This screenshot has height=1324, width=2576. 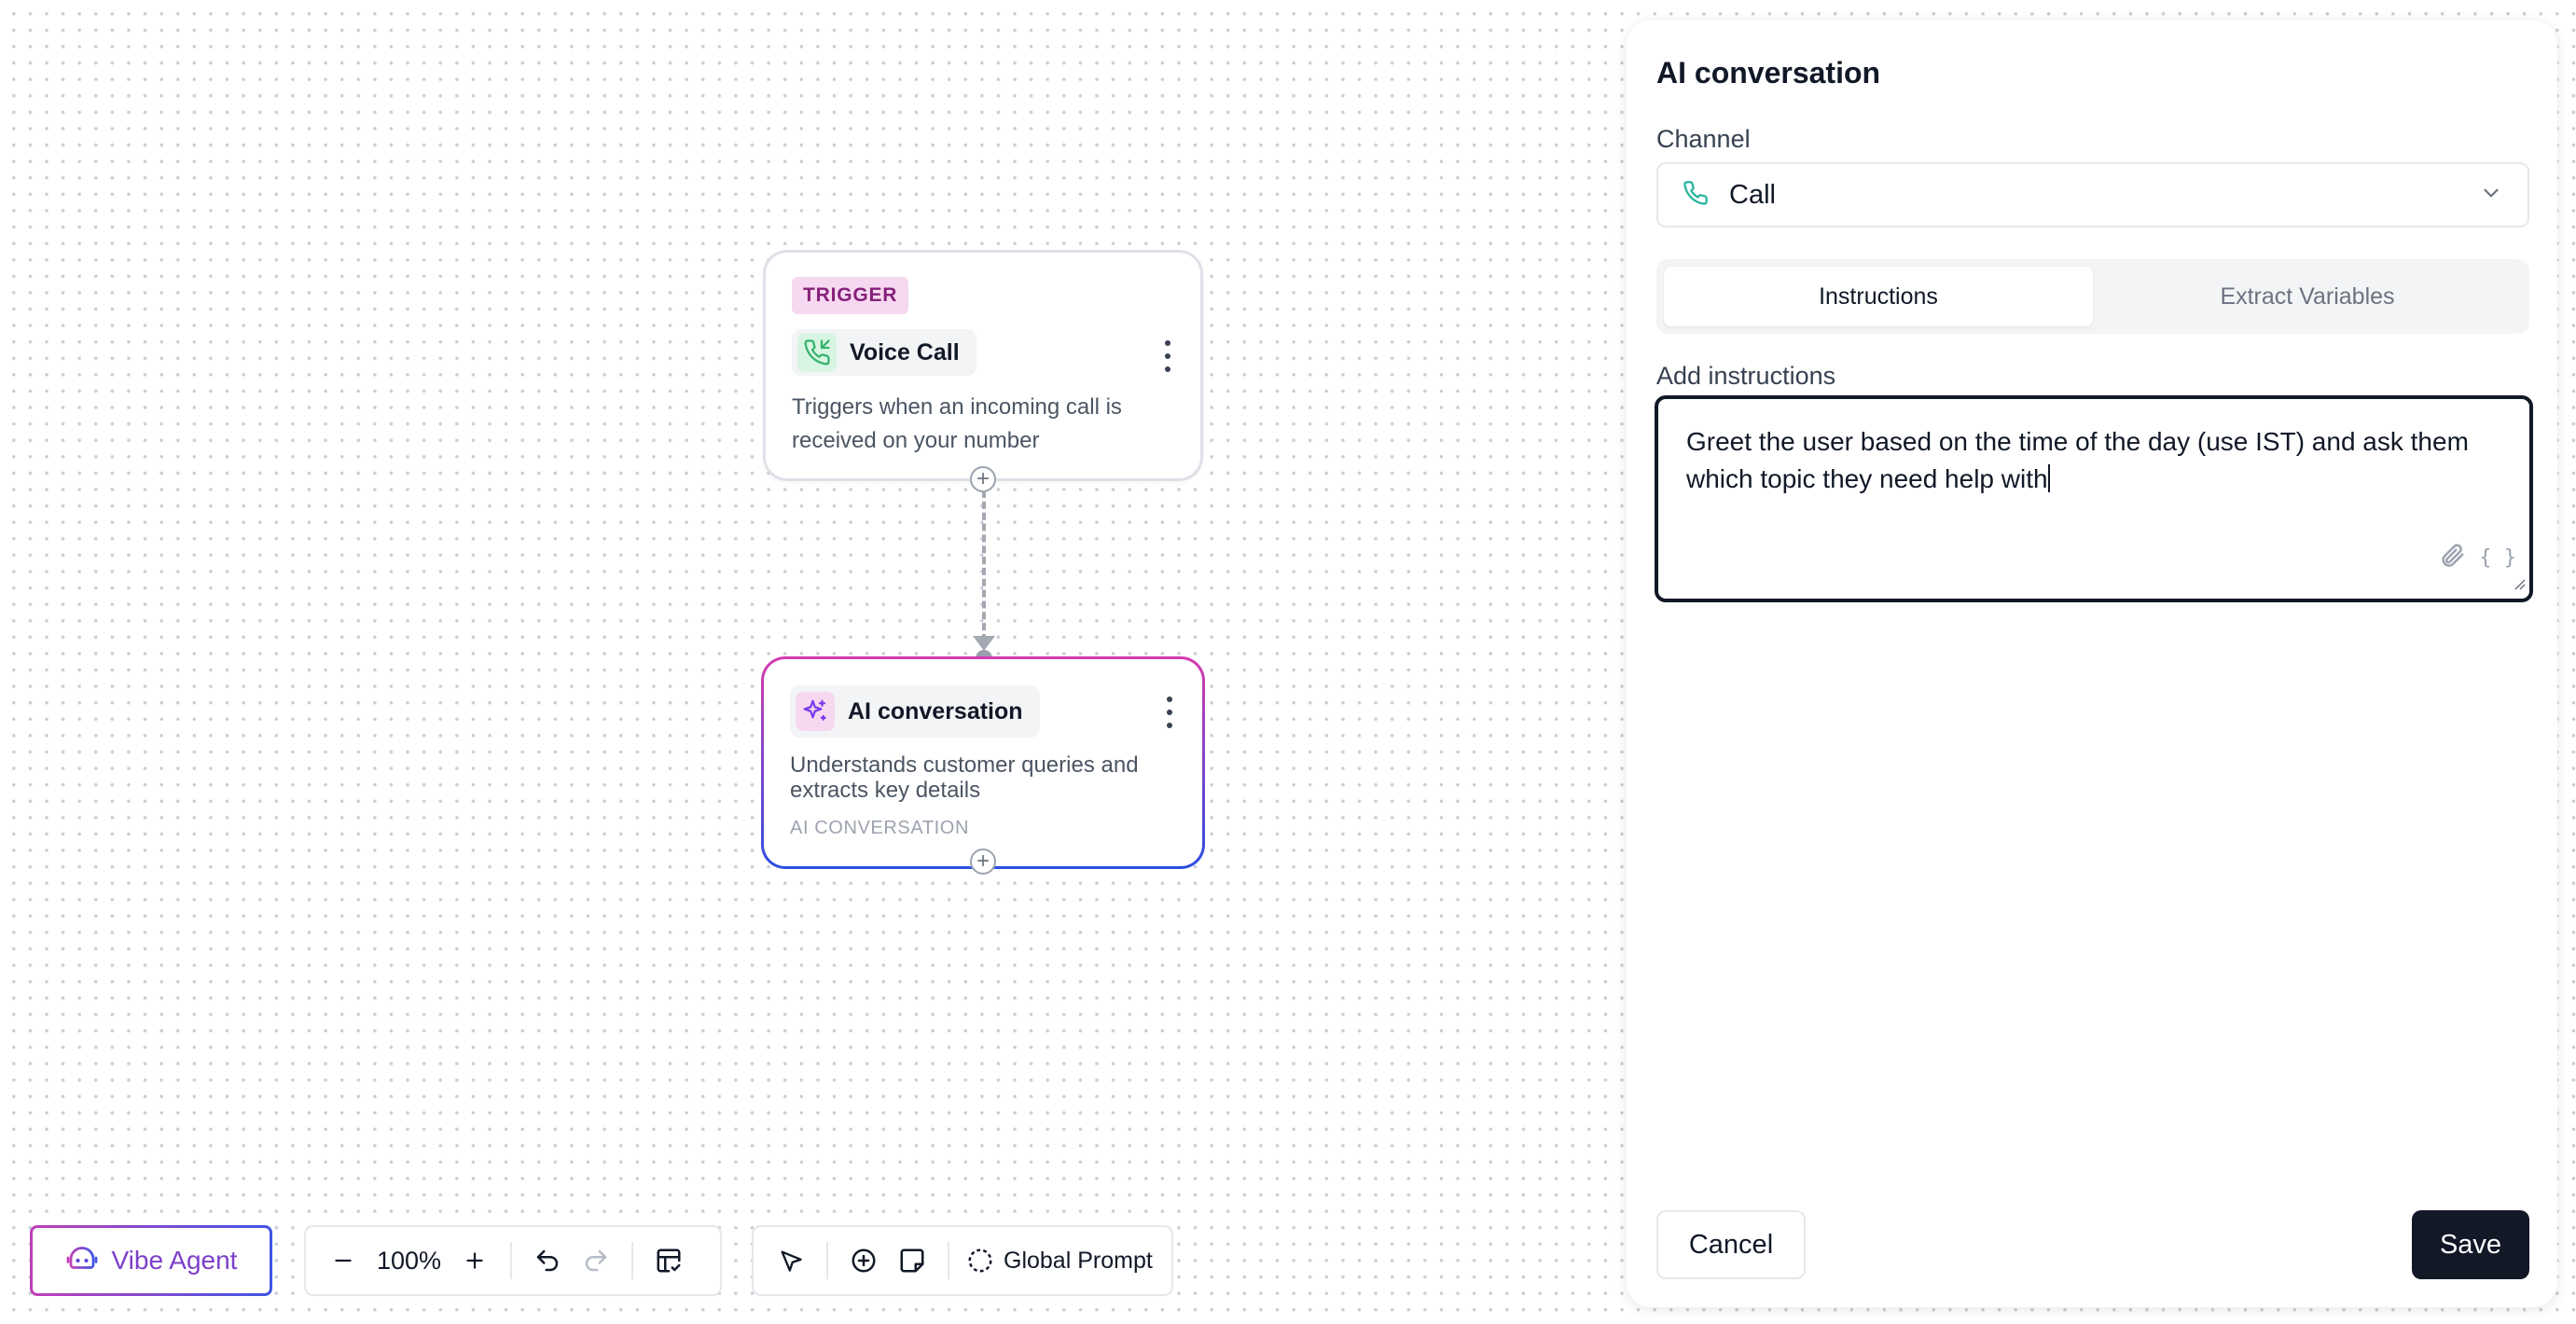 What do you see at coordinates (1169, 712) in the screenshot?
I see `ai-node-menu-icon` at bounding box center [1169, 712].